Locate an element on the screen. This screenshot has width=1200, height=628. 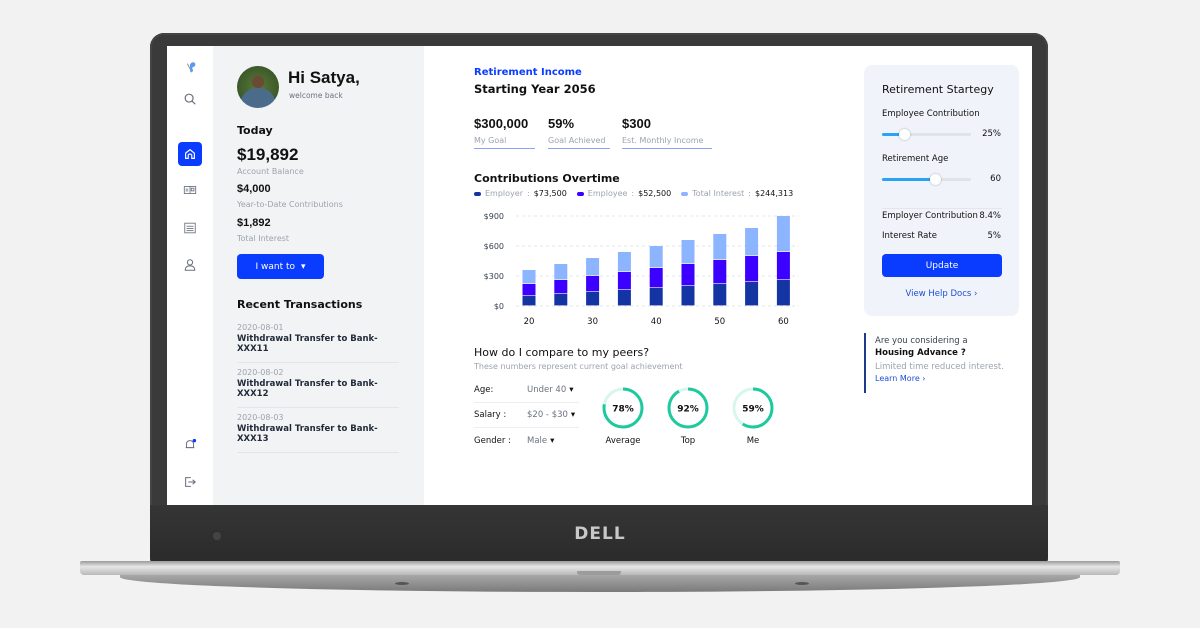
filter-value: $20 - $30 is located at coordinates (547, 415).